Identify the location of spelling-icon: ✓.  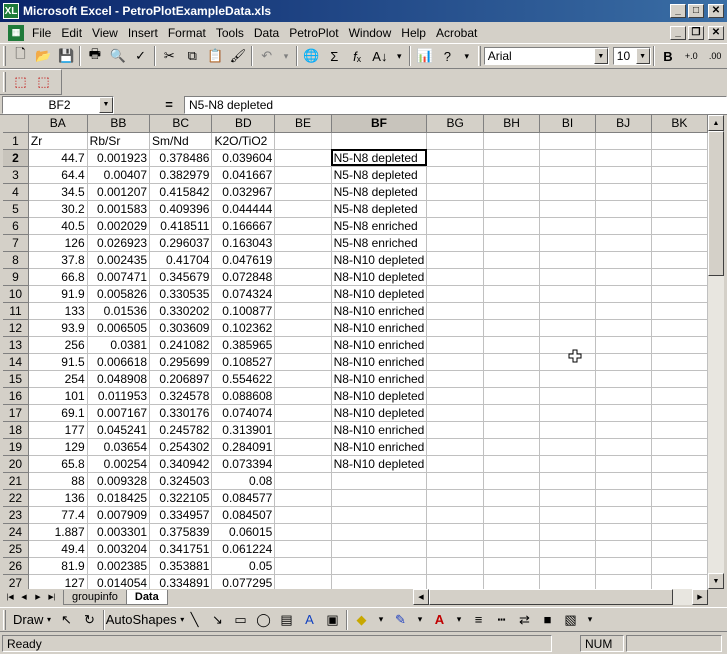
(140, 56).